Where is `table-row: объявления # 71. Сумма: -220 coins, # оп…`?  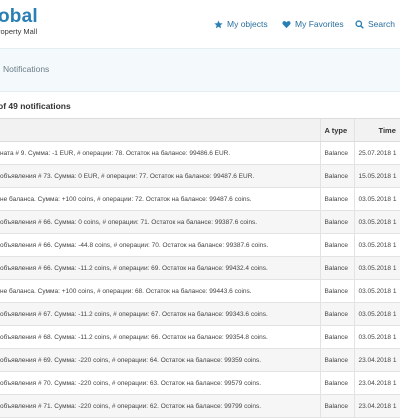
table-row: объявления # 71. Сумма: -220 coins, # оп… is located at coordinates (200, 406).